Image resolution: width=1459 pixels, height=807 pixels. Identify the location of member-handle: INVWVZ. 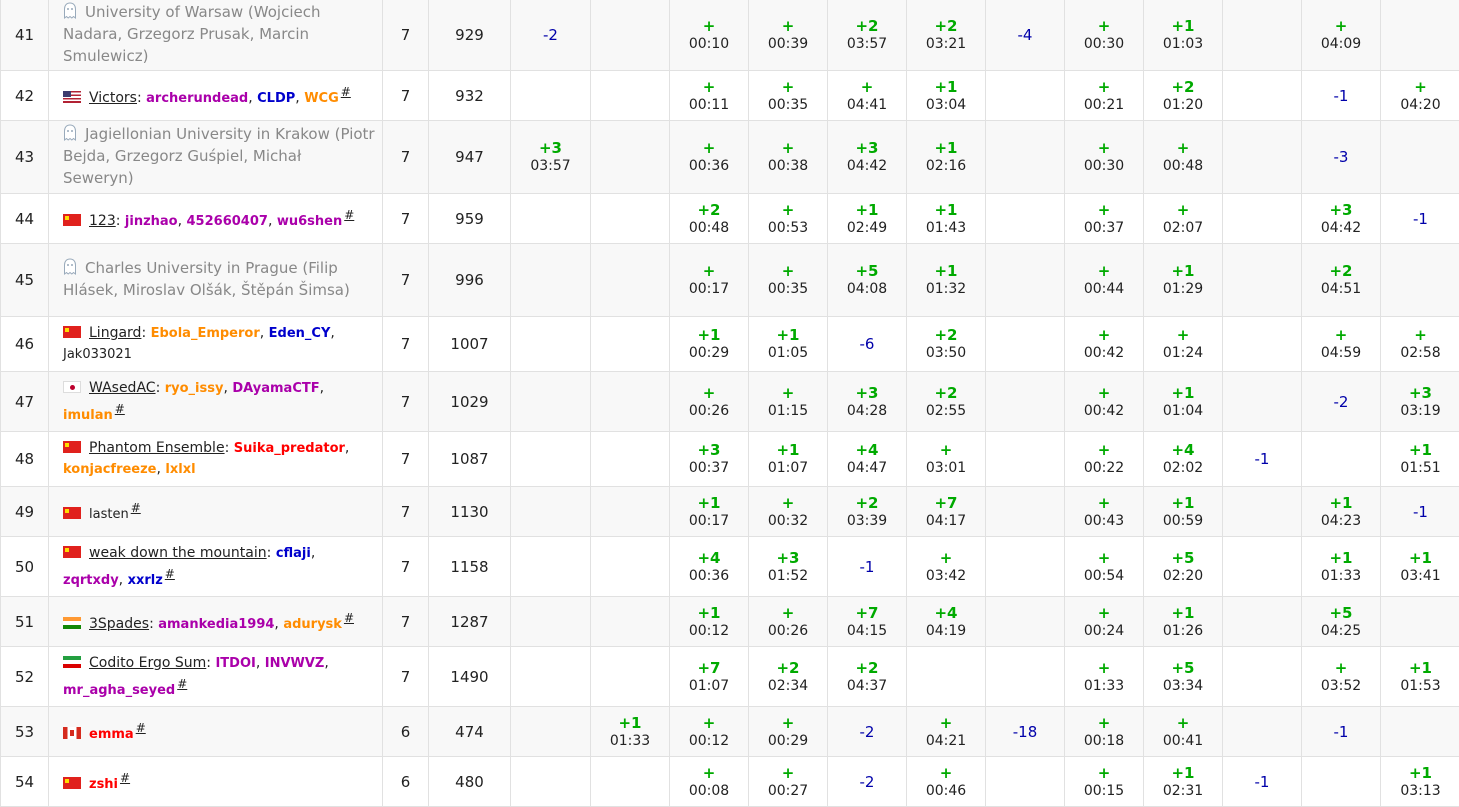
(295, 663).